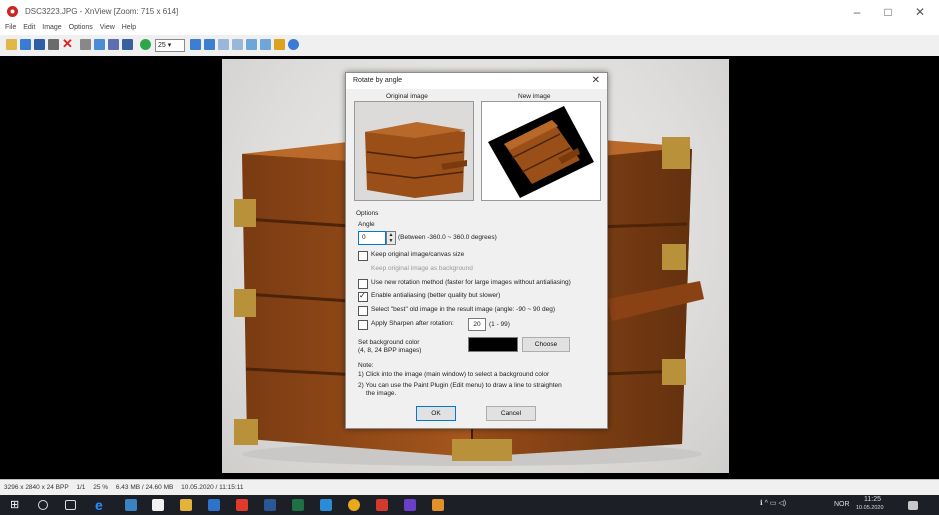  Describe the element at coordinates (534, 96) in the screenshot. I see `new-image-label: New image` at that location.